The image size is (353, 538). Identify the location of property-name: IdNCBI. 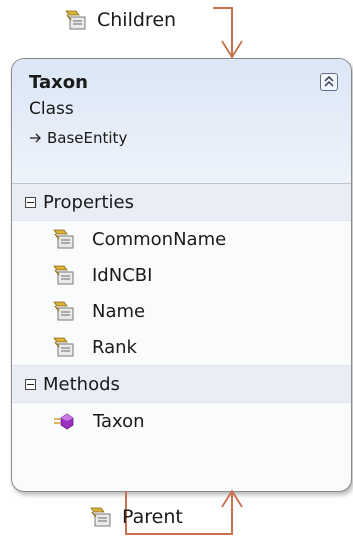
(122, 275).